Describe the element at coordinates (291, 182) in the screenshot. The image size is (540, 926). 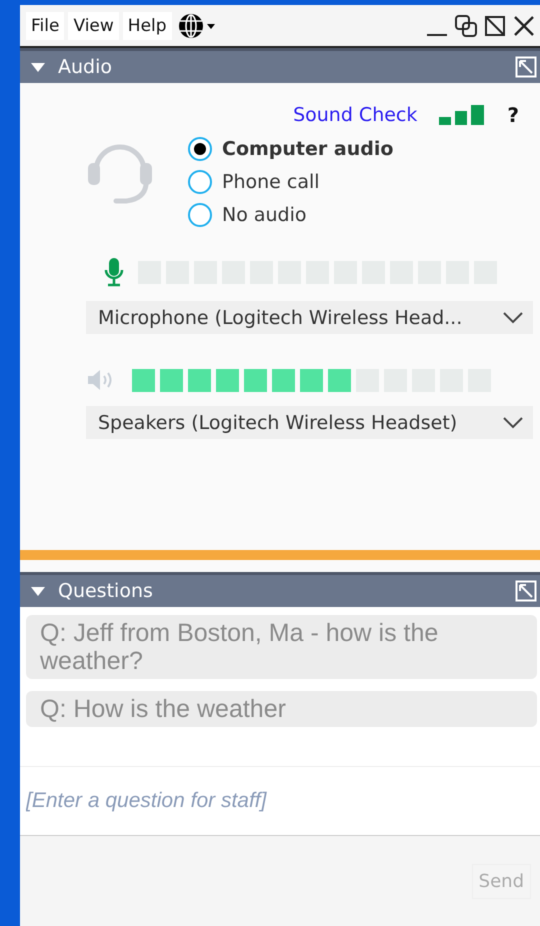
I see `radio-option: Phone call` at that location.